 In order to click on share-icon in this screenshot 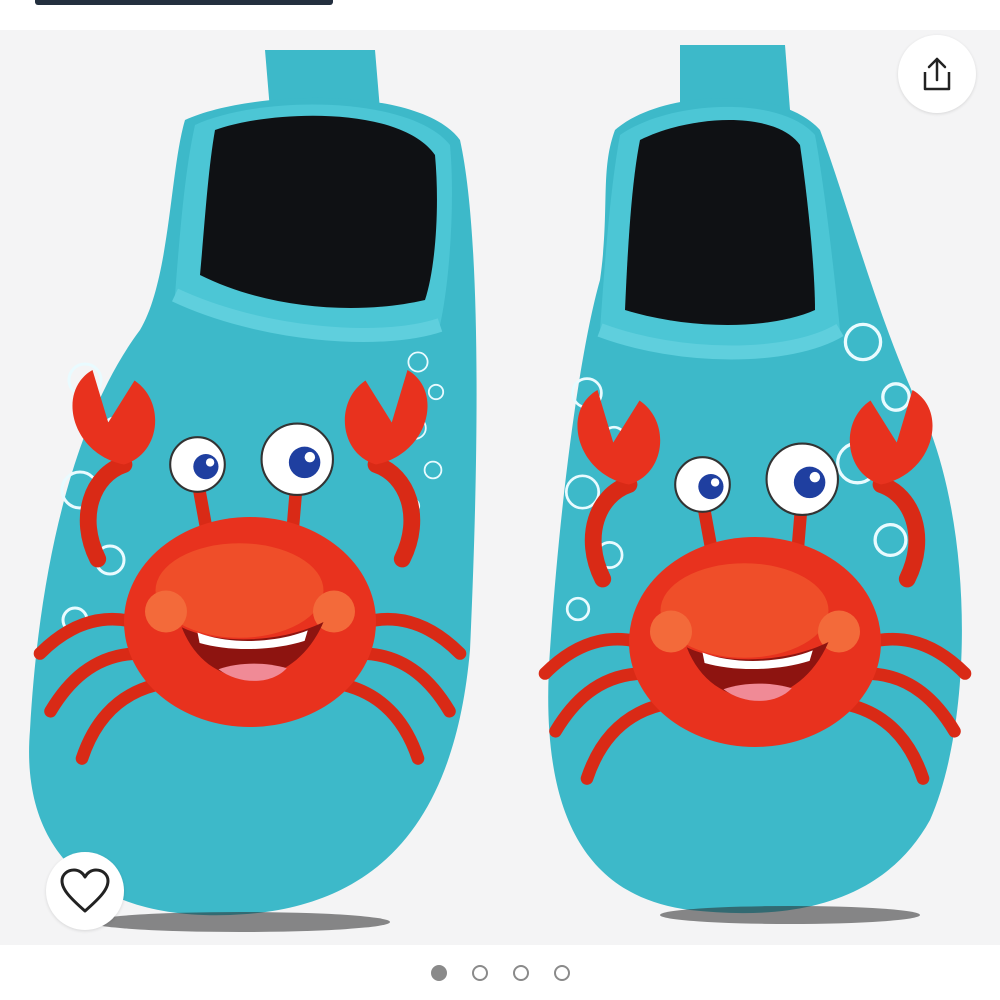, I will do `click(937, 74)`.